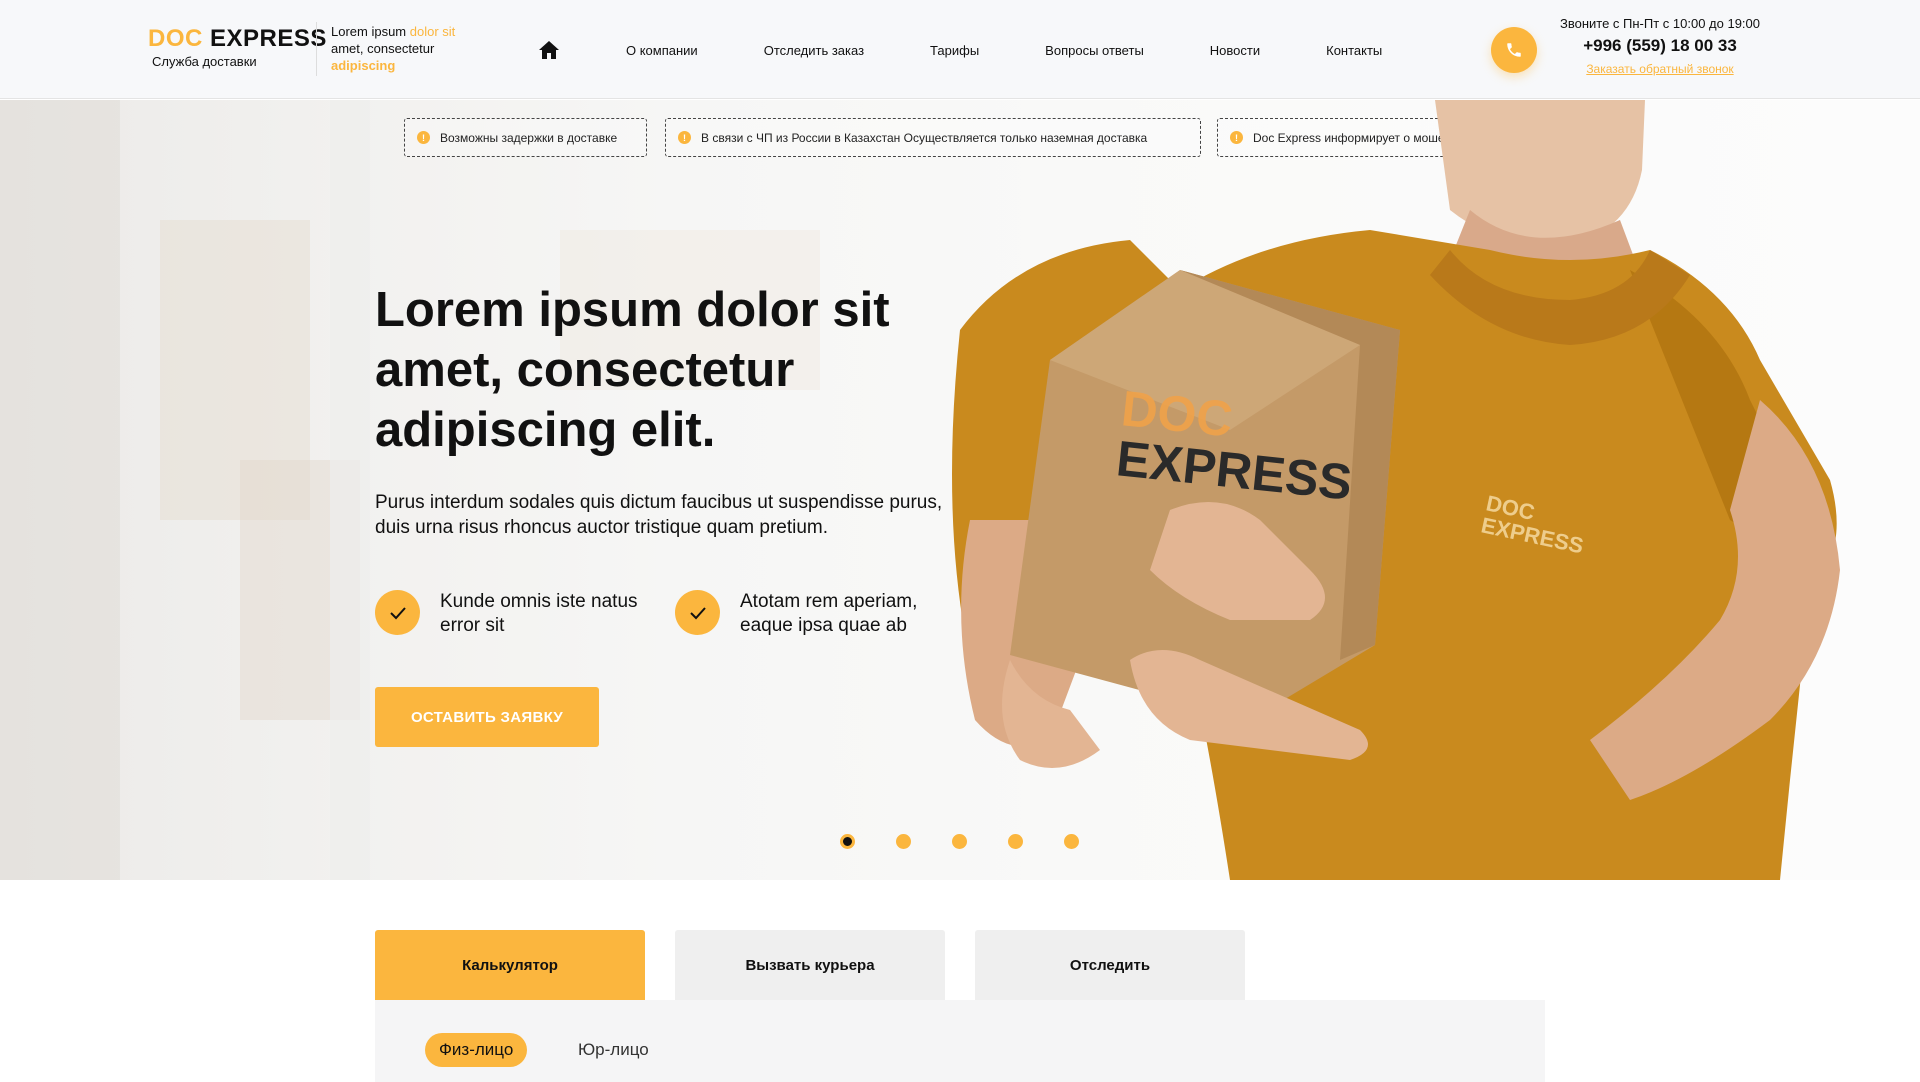  What do you see at coordinates (316, 49) in the screenshot?
I see `header-divider` at bounding box center [316, 49].